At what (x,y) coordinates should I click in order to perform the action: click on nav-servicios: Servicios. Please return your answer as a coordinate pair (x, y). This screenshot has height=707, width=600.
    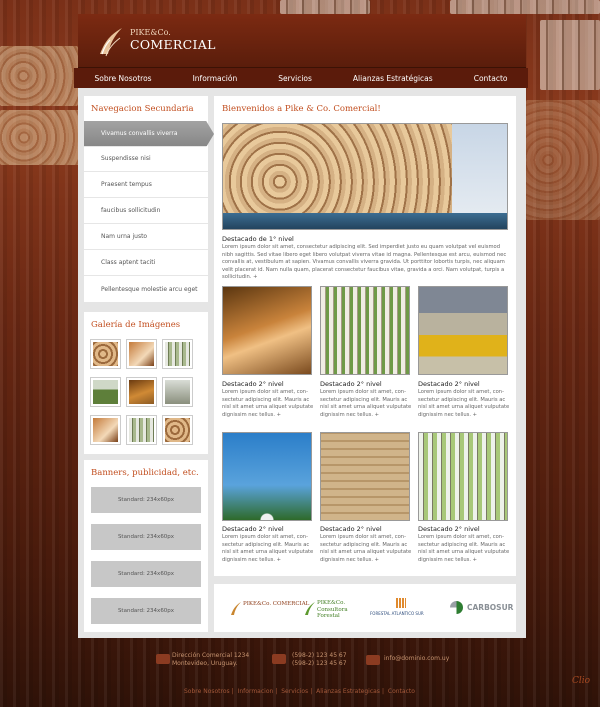
    Looking at the image, I should click on (295, 78).